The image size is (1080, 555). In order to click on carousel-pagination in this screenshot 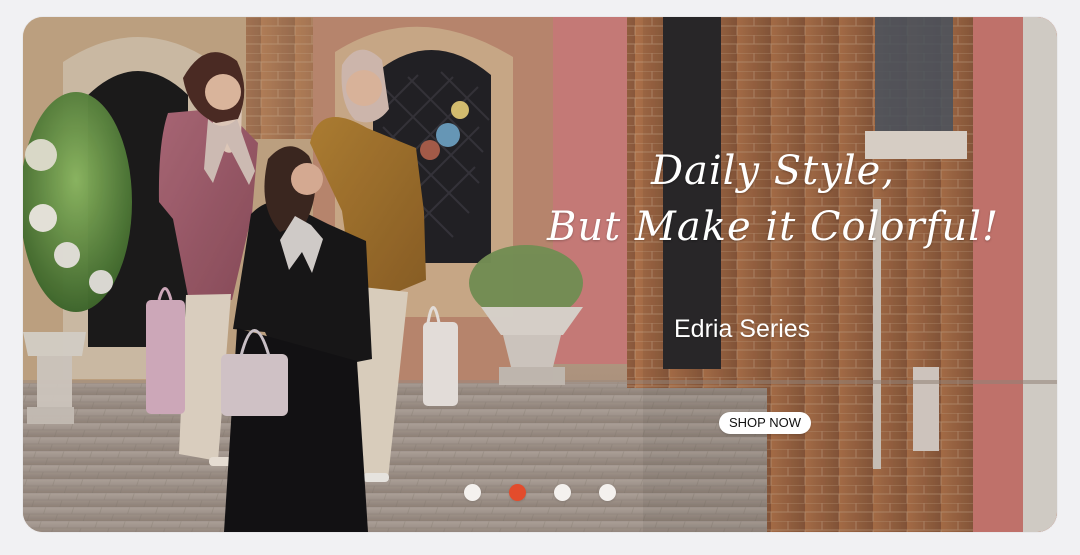, I will do `click(542, 493)`.